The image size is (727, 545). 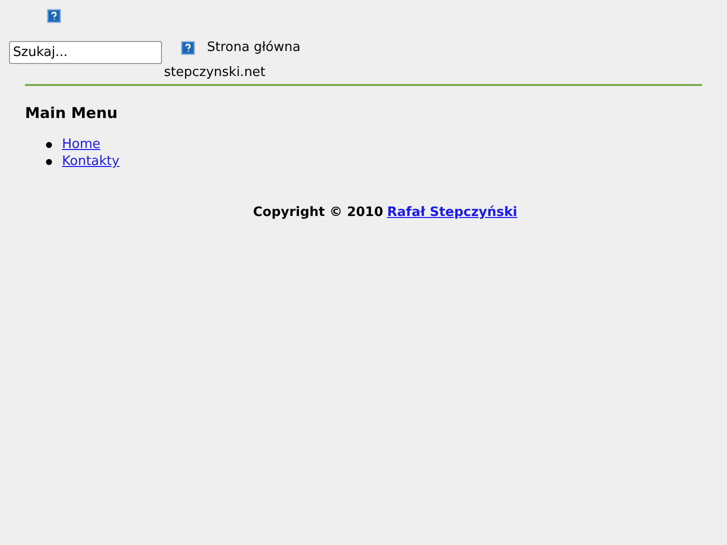 What do you see at coordinates (215, 73) in the screenshot?
I see `site-name: stepczynski.net` at bounding box center [215, 73].